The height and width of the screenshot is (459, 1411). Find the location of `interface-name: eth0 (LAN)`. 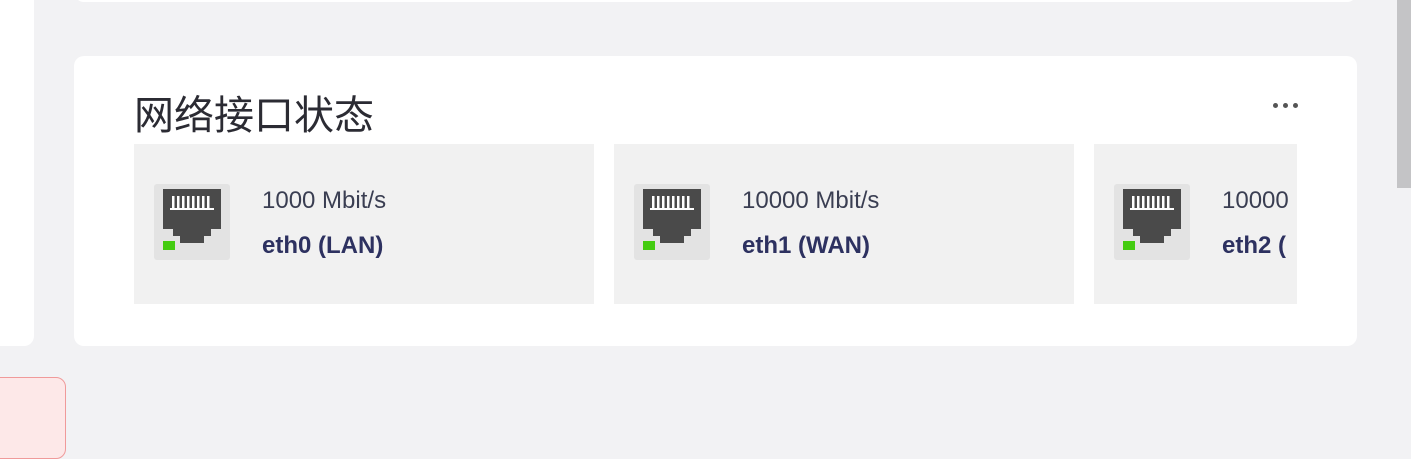

interface-name: eth0 (LAN) is located at coordinates (323, 245).